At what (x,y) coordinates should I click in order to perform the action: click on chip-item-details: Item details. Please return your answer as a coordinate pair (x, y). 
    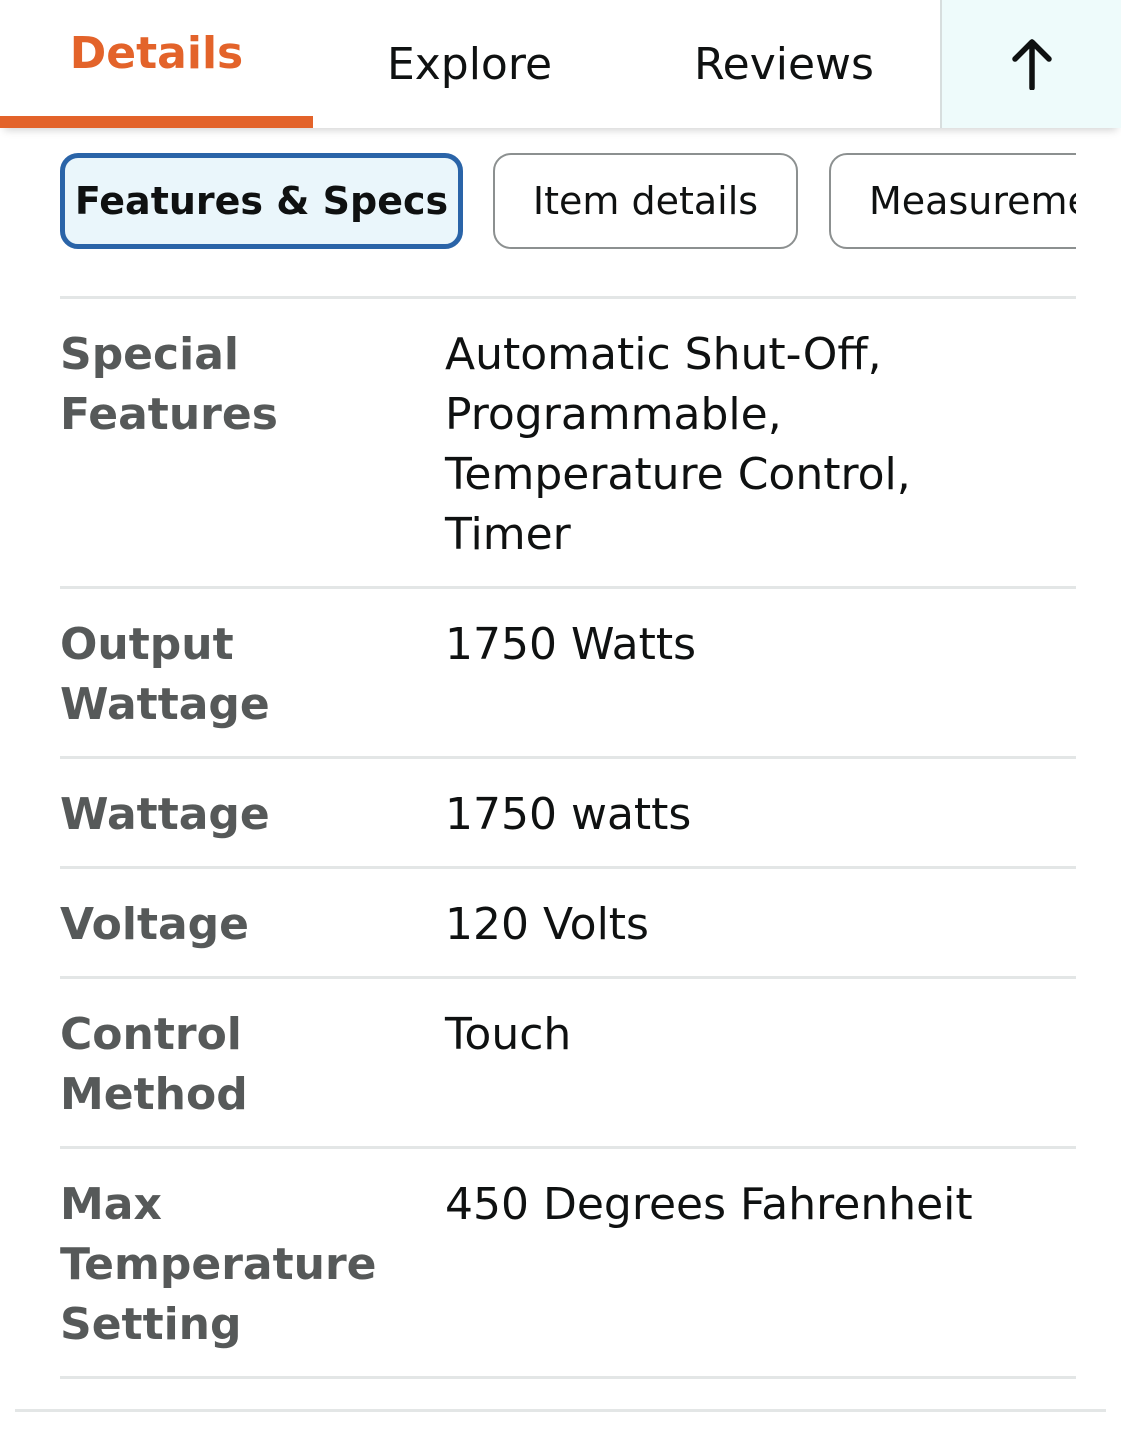
    Looking at the image, I should click on (645, 201).